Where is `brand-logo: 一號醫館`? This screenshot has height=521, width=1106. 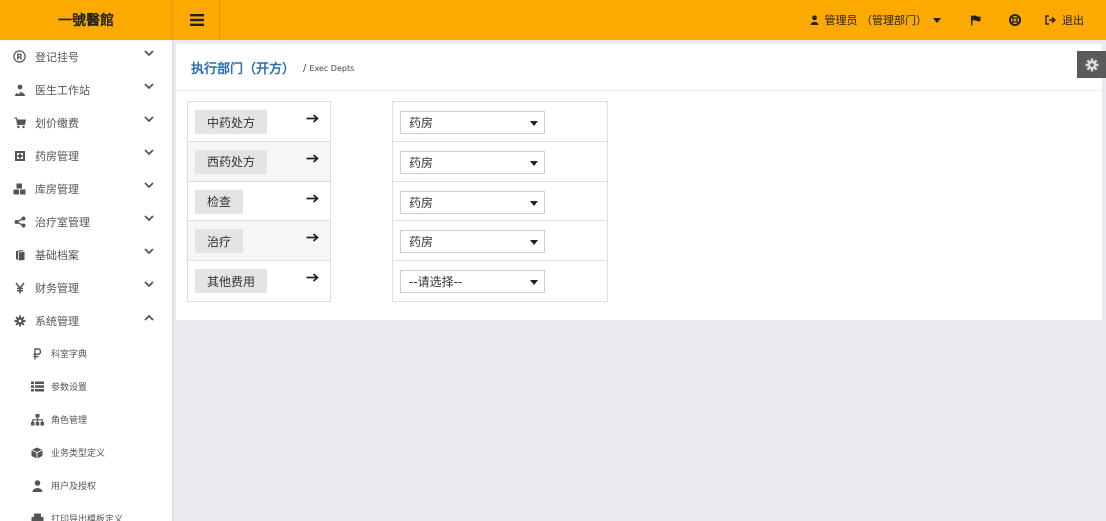 brand-logo: 一號醫館 is located at coordinates (86, 20).